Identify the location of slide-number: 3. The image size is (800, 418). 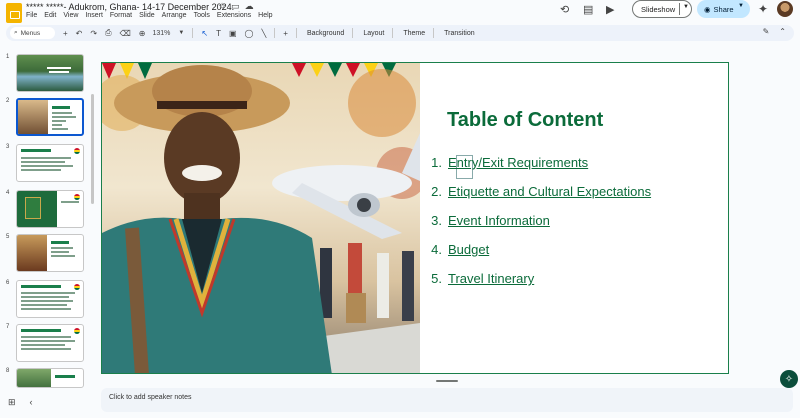
(8, 147).